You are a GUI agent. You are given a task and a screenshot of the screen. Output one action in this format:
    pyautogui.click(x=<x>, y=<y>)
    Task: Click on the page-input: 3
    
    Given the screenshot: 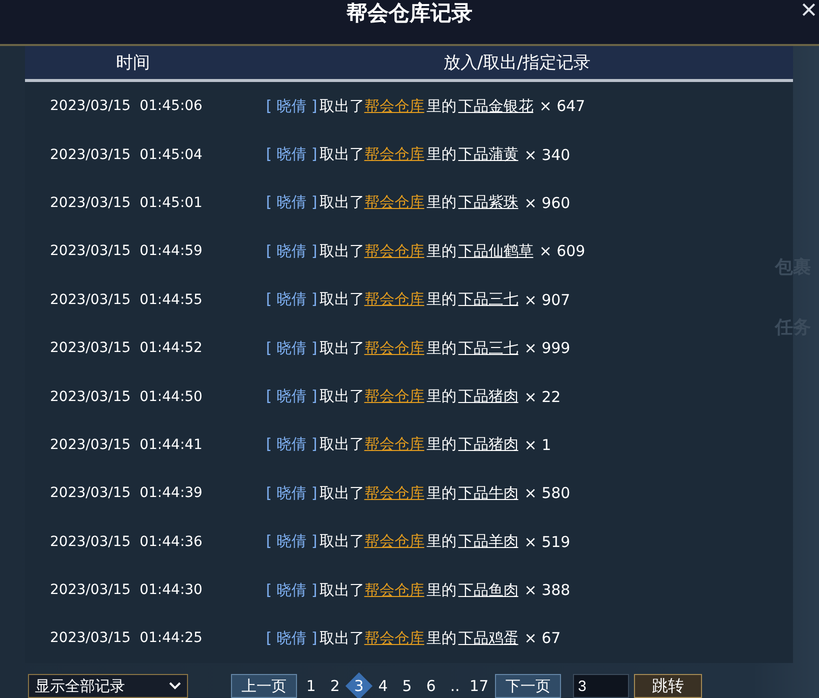 What is the action you would take?
    pyautogui.click(x=601, y=686)
    